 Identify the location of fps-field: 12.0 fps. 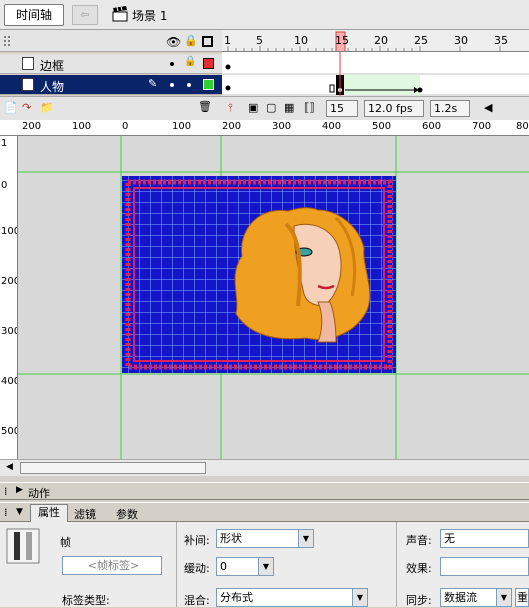
(394, 108).